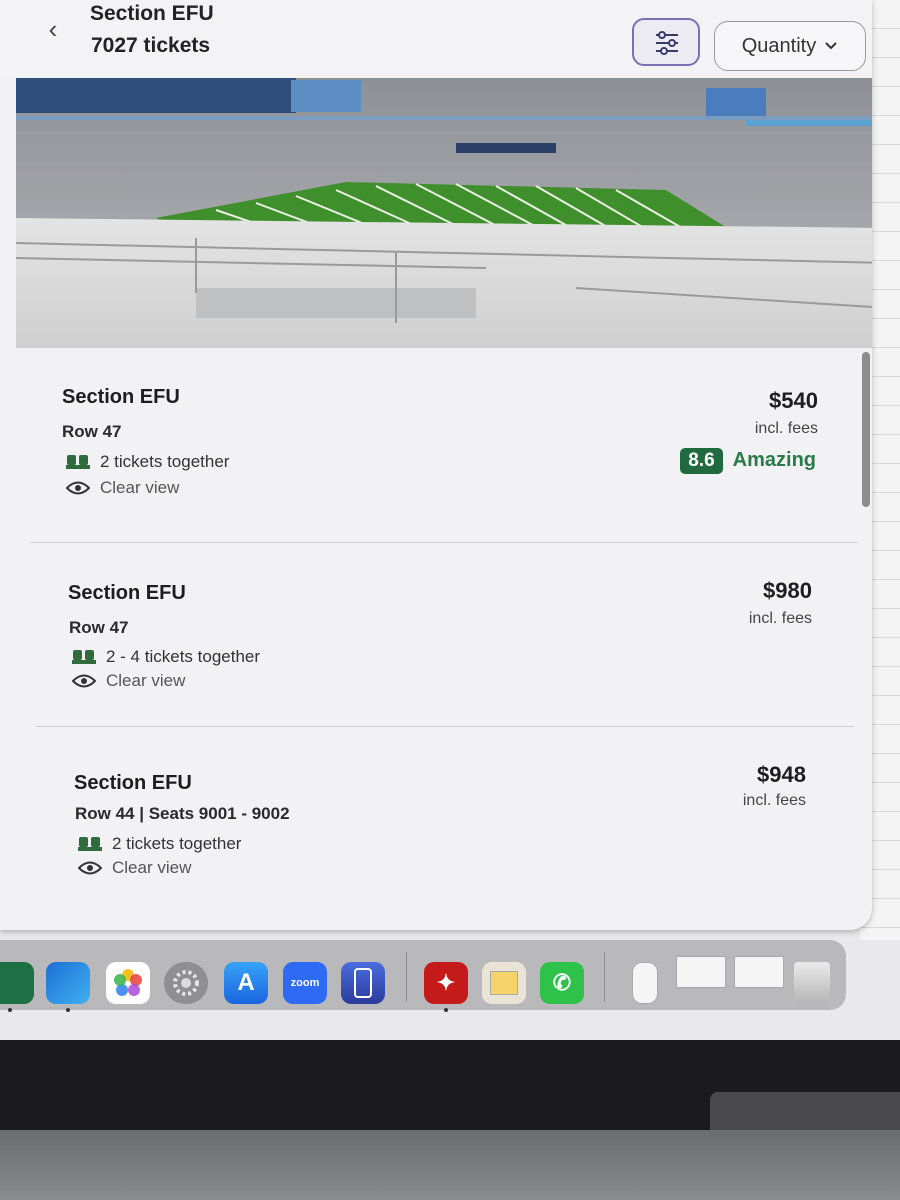 Image resolution: width=900 pixels, height=1200 pixels. I want to click on zoom-icon: zoom, so click(305, 983).